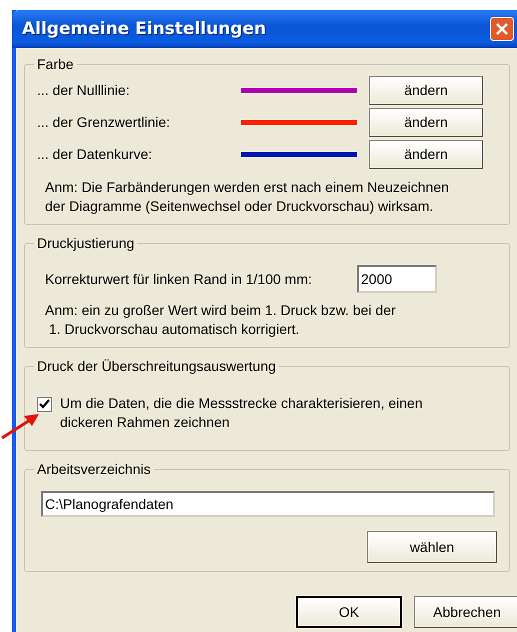 The height and width of the screenshot is (632, 517). What do you see at coordinates (104, 122) in the screenshot?
I see `line-label: ... der Grenzwertlinie:` at bounding box center [104, 122].